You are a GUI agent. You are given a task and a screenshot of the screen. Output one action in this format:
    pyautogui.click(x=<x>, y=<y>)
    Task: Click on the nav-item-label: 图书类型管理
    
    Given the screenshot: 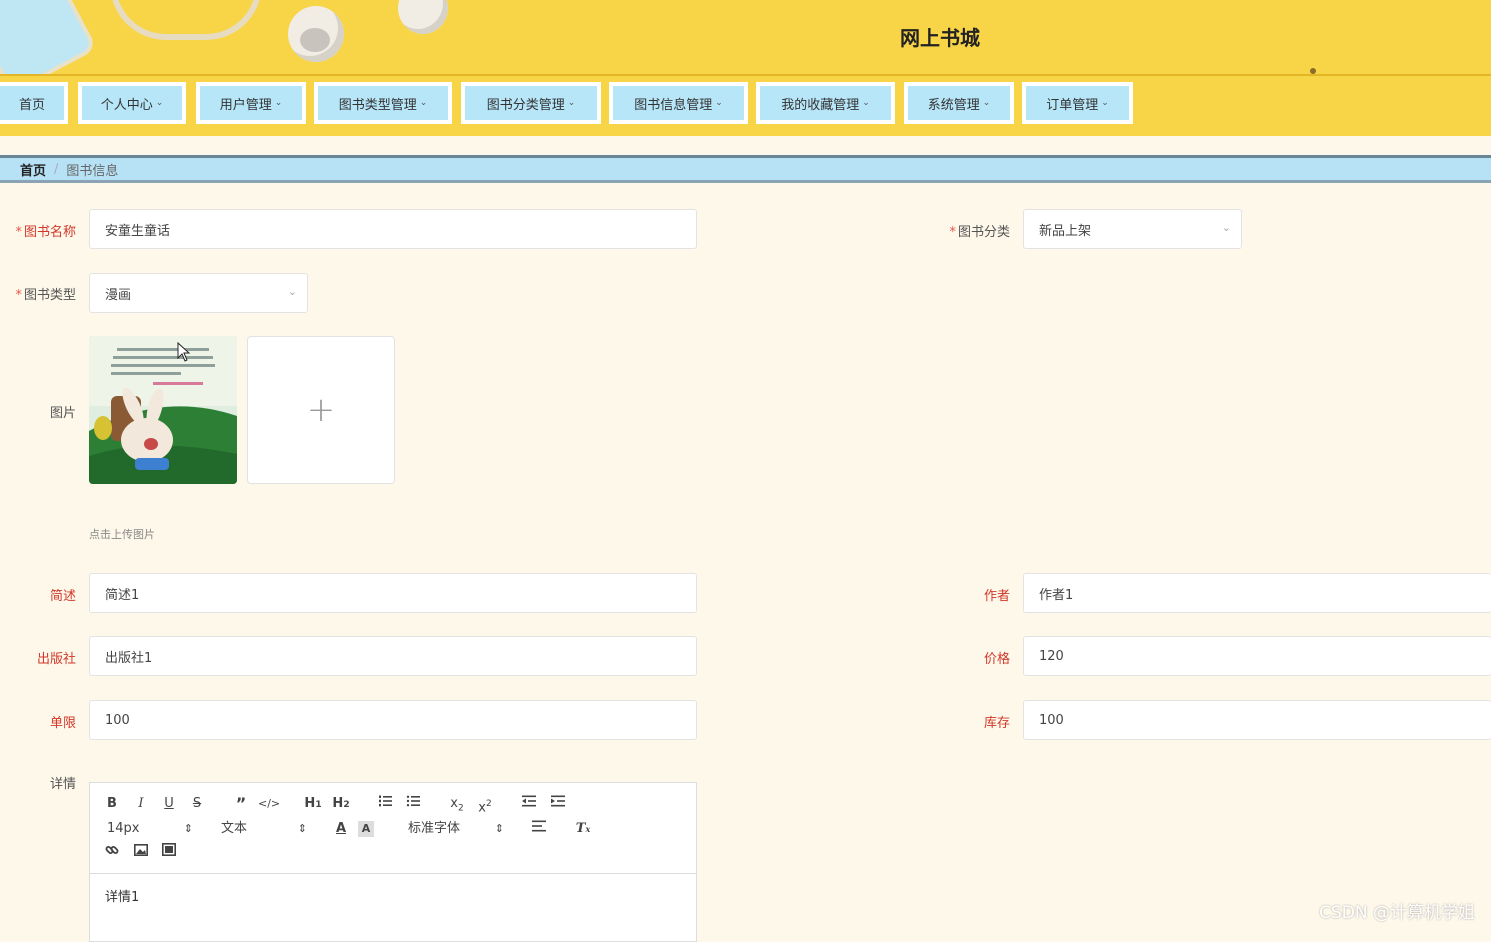 What is the action you would take?
    pyautogui.click(x=377, y=105)
    